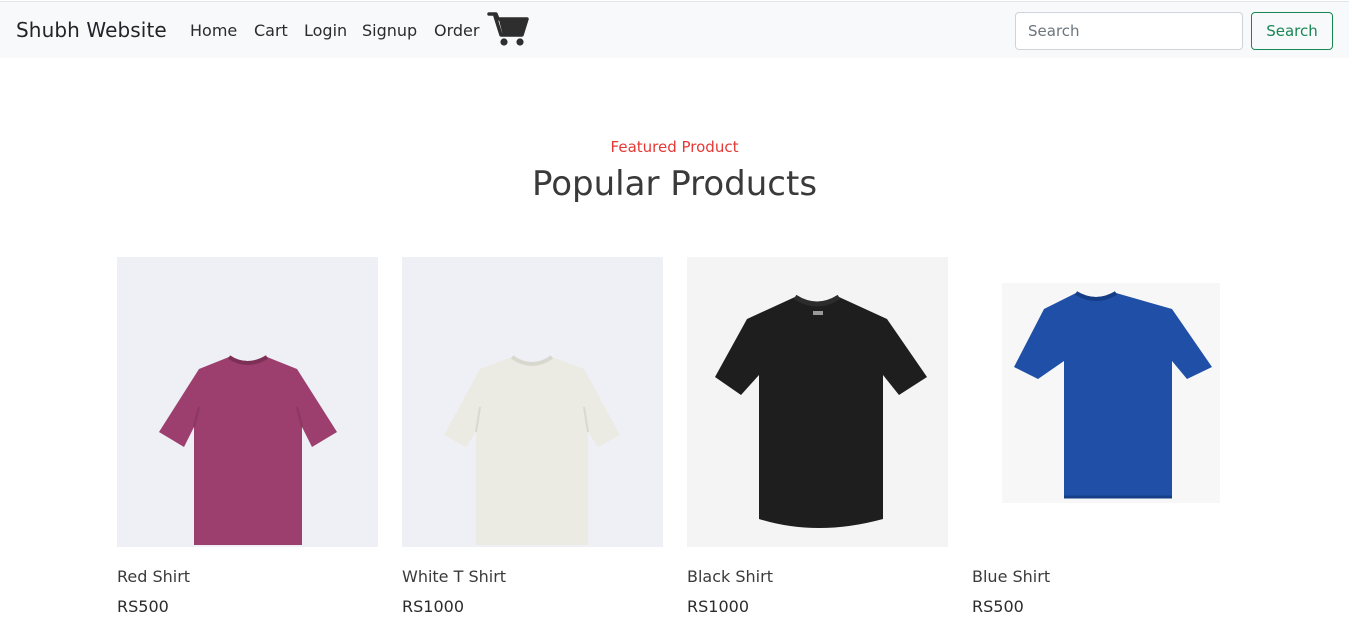 Image resolution: width=1349 pixels, height=639 pixels. Describe the element at coordinates (508, 29) in the screenshot. I see `shopping-cart-icon` at that location.